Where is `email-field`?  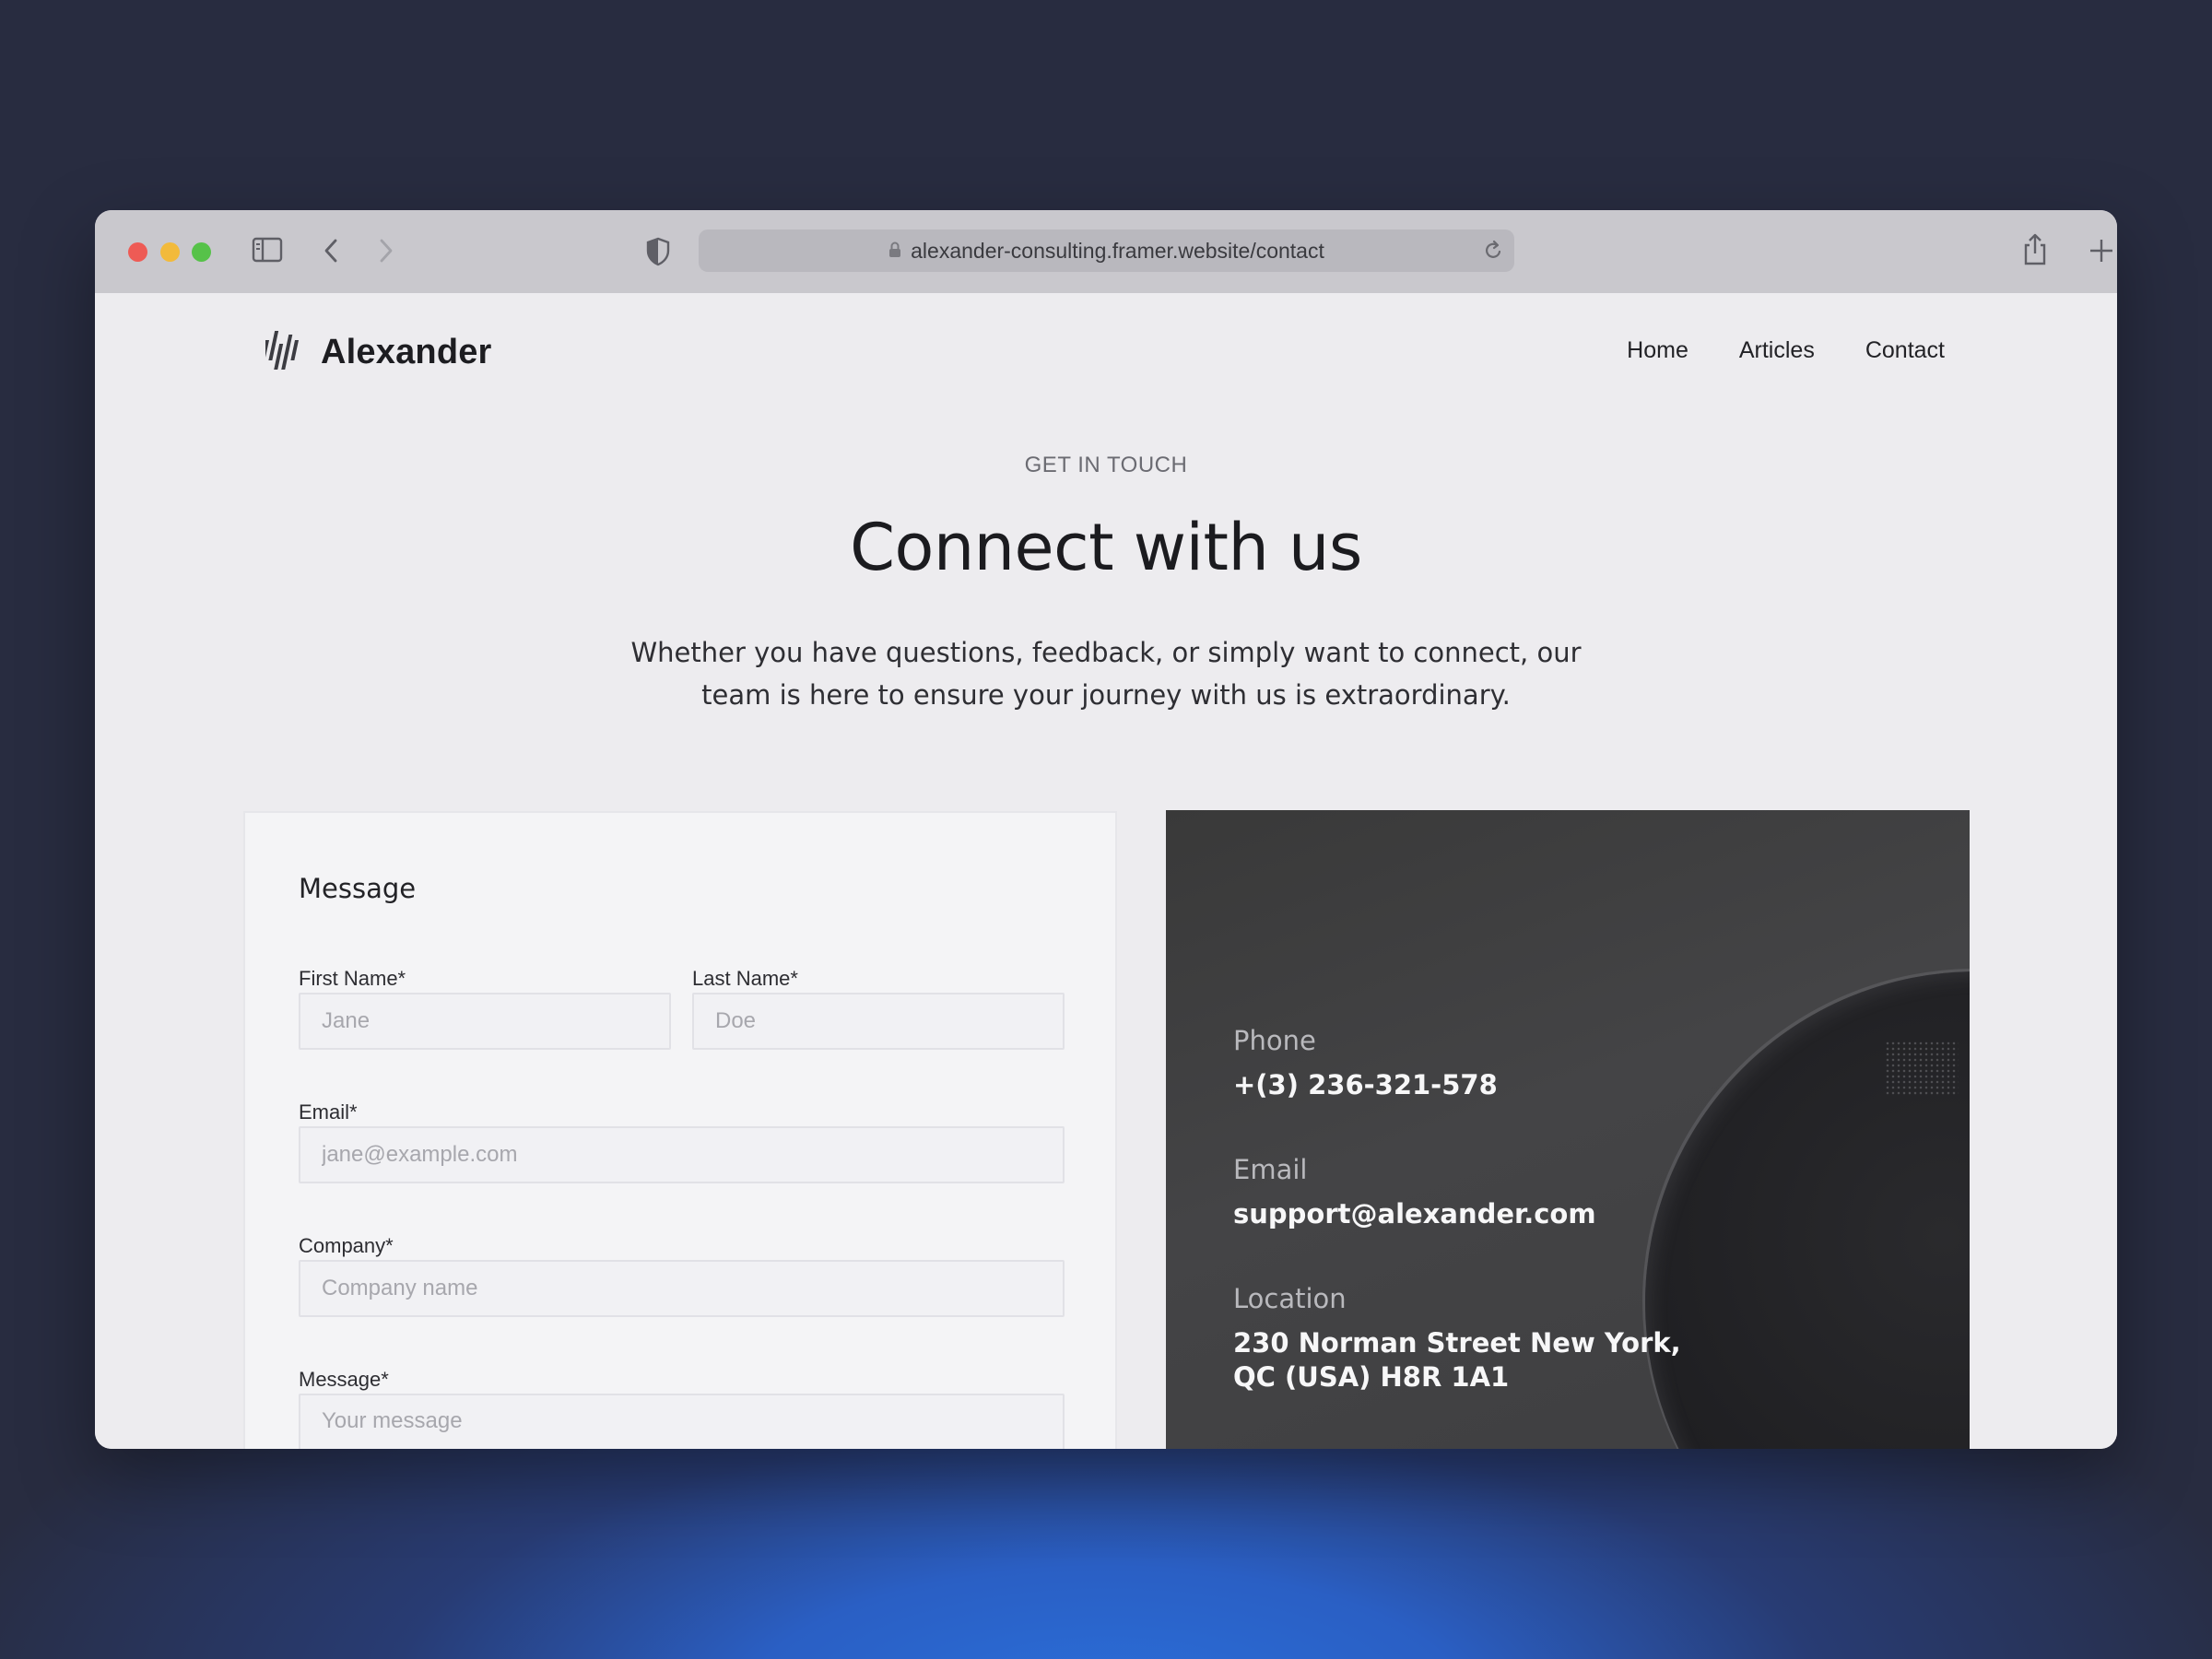 email-field is located at coordinates (682, 1154).